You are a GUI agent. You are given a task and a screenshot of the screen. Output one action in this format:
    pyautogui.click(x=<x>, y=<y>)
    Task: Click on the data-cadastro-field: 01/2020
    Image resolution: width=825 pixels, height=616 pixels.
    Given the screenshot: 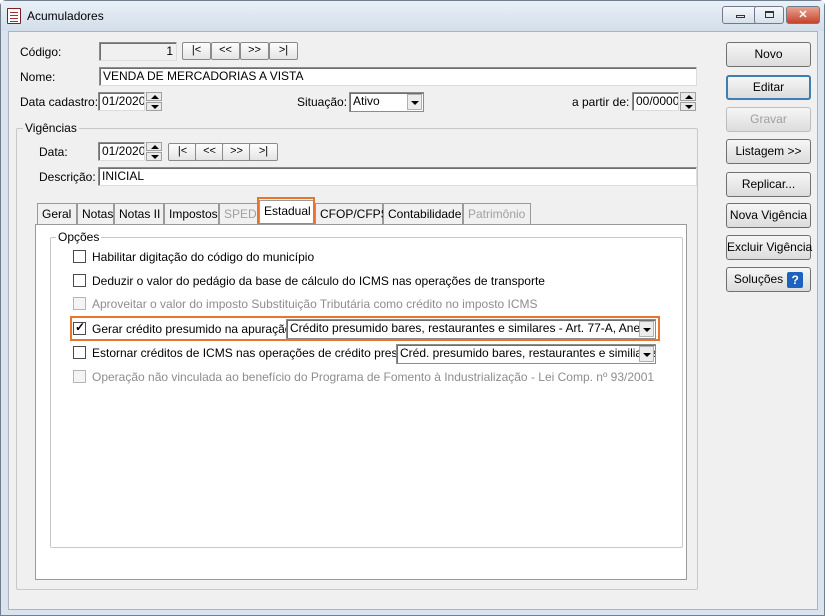 What is the action you would take?
    pyautogui.click(x=121, y=101)
    